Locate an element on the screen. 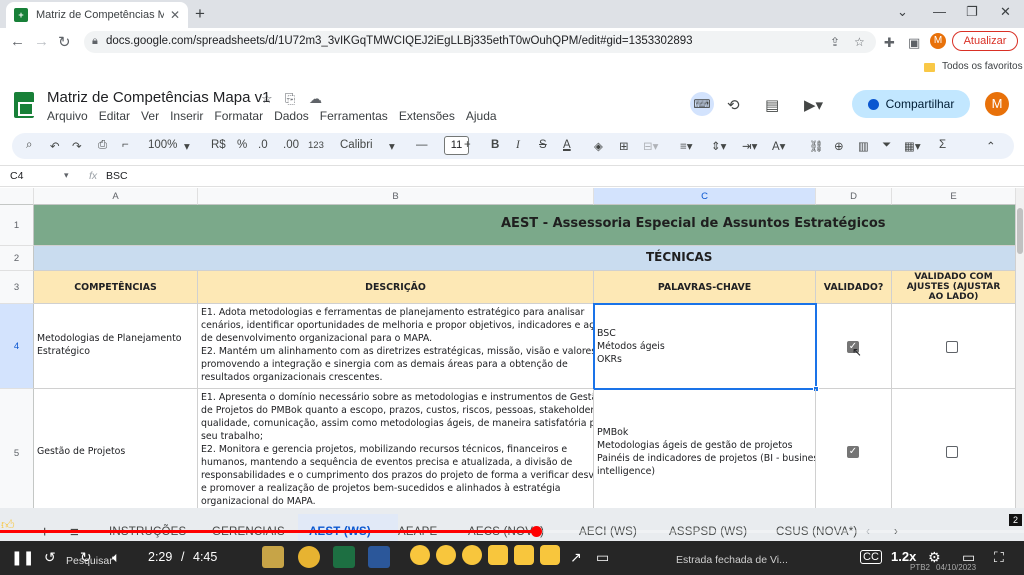 This screenshot has height=575, width=1024. menu-arquivo: Arquivo is located at coordinates (67, 116).